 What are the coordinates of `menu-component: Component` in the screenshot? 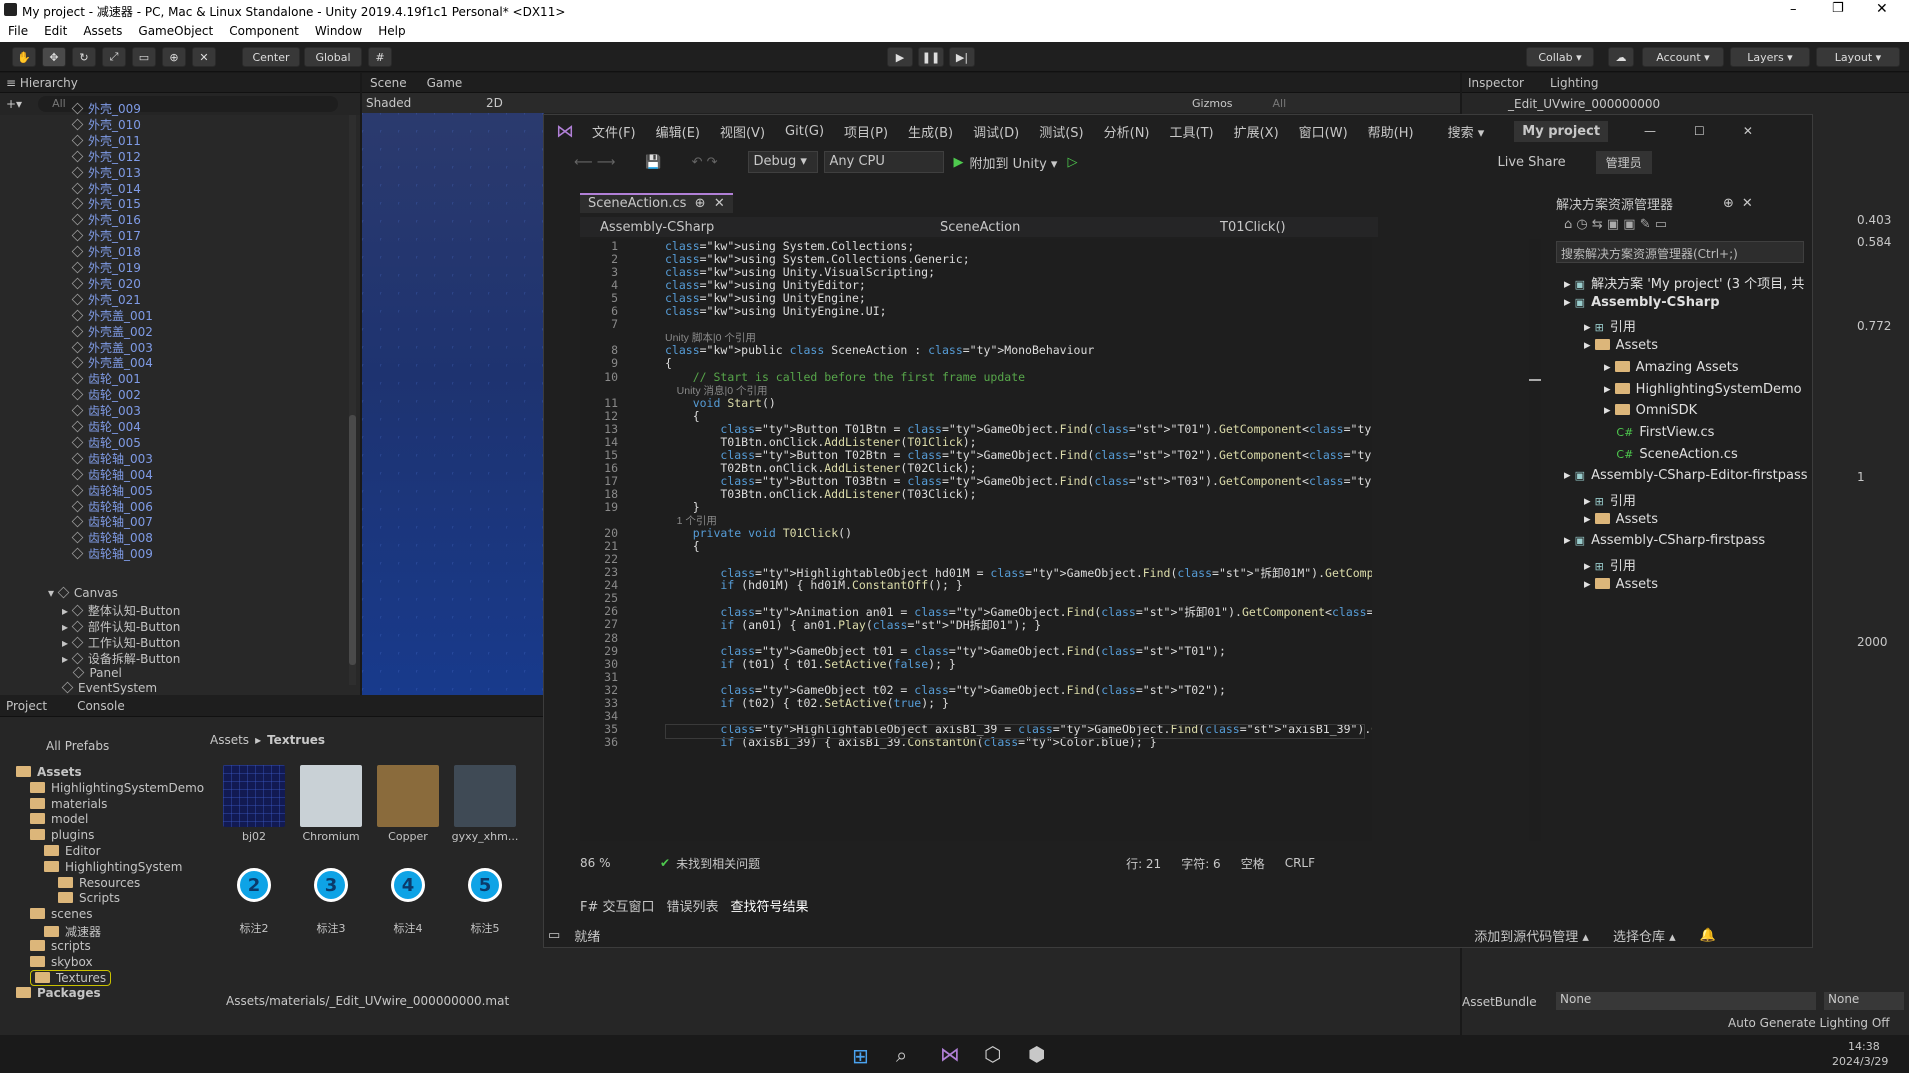 It's located at (264, 31).